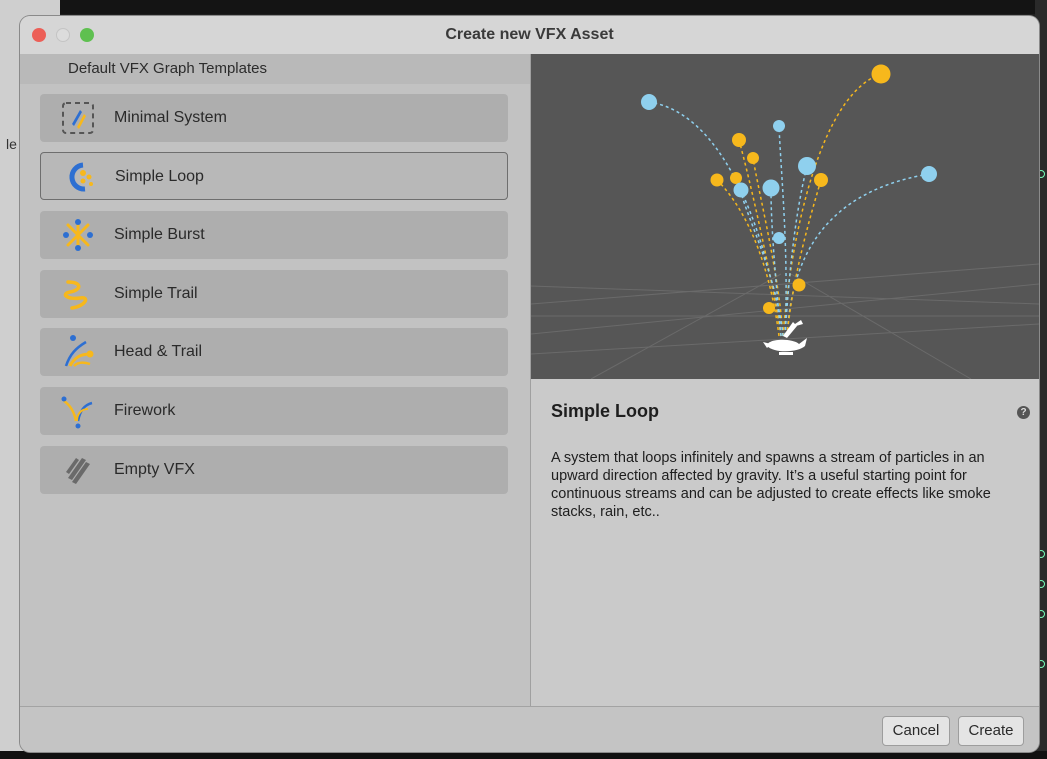  Describe the element at coordinates (605, 411) in the screenshot. I see `template-details-title: Simple Loop` at that location.